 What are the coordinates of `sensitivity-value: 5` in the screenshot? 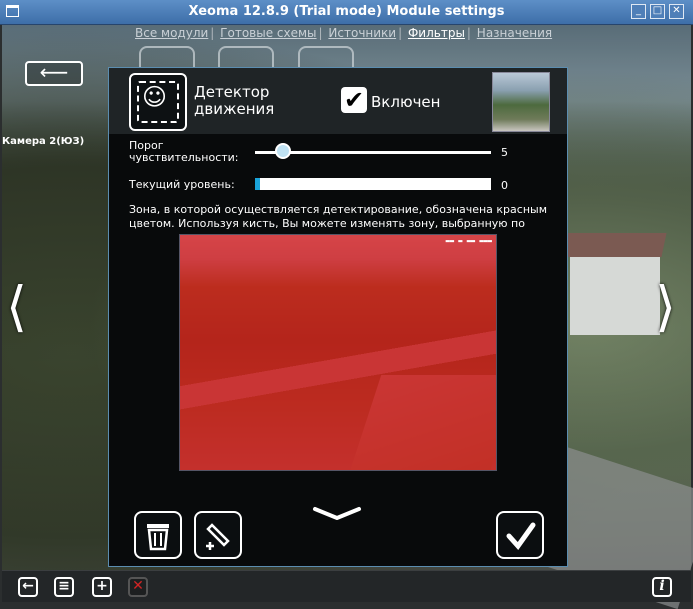 It's located at (504, 152).